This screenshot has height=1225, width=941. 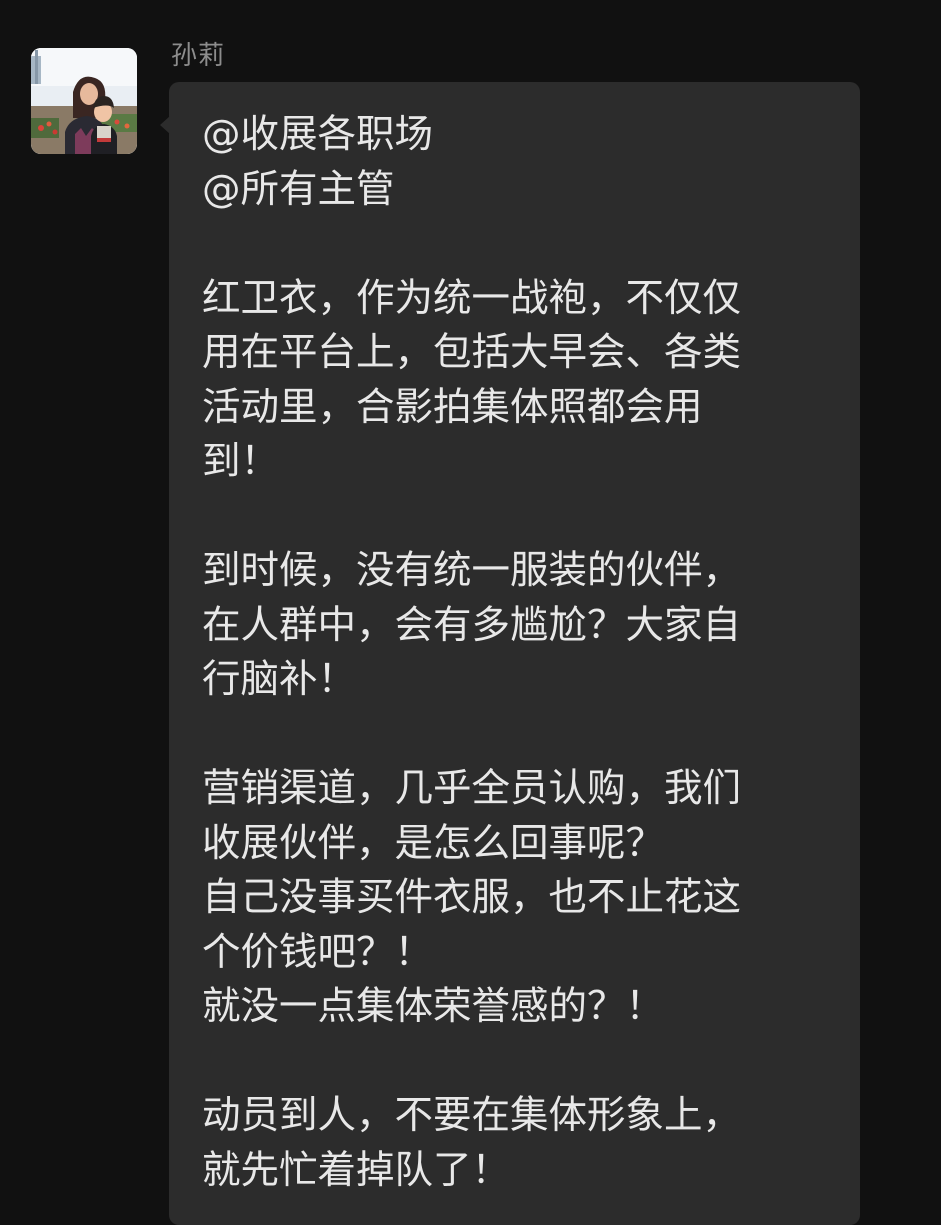 I want to click on avatar-photo-icon, so click(x=84, y=101).